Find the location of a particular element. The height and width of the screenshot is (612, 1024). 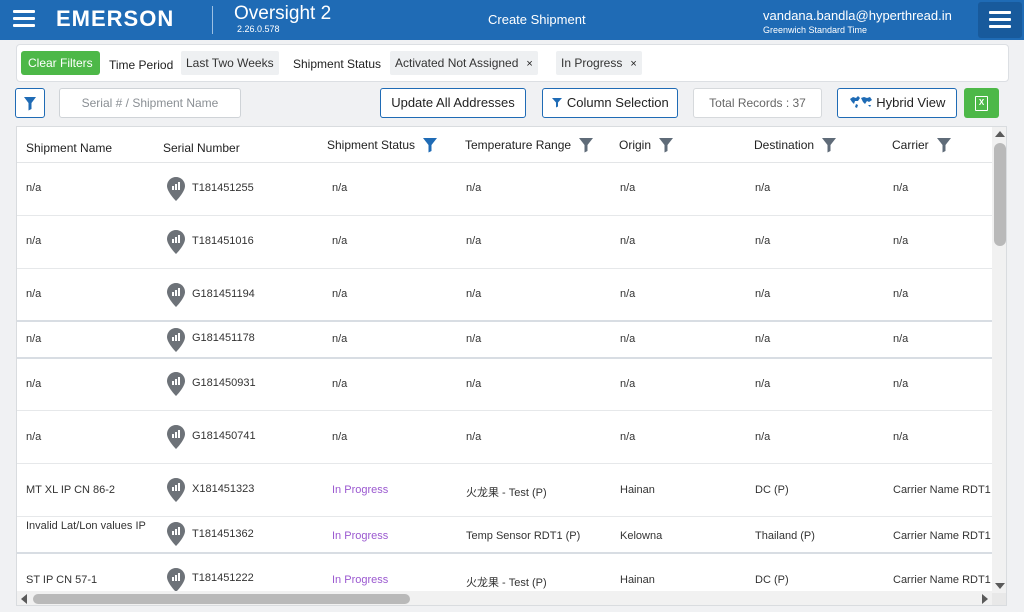

column-header-shipment-name: Shipment Name is located at coordinates (69, 147).